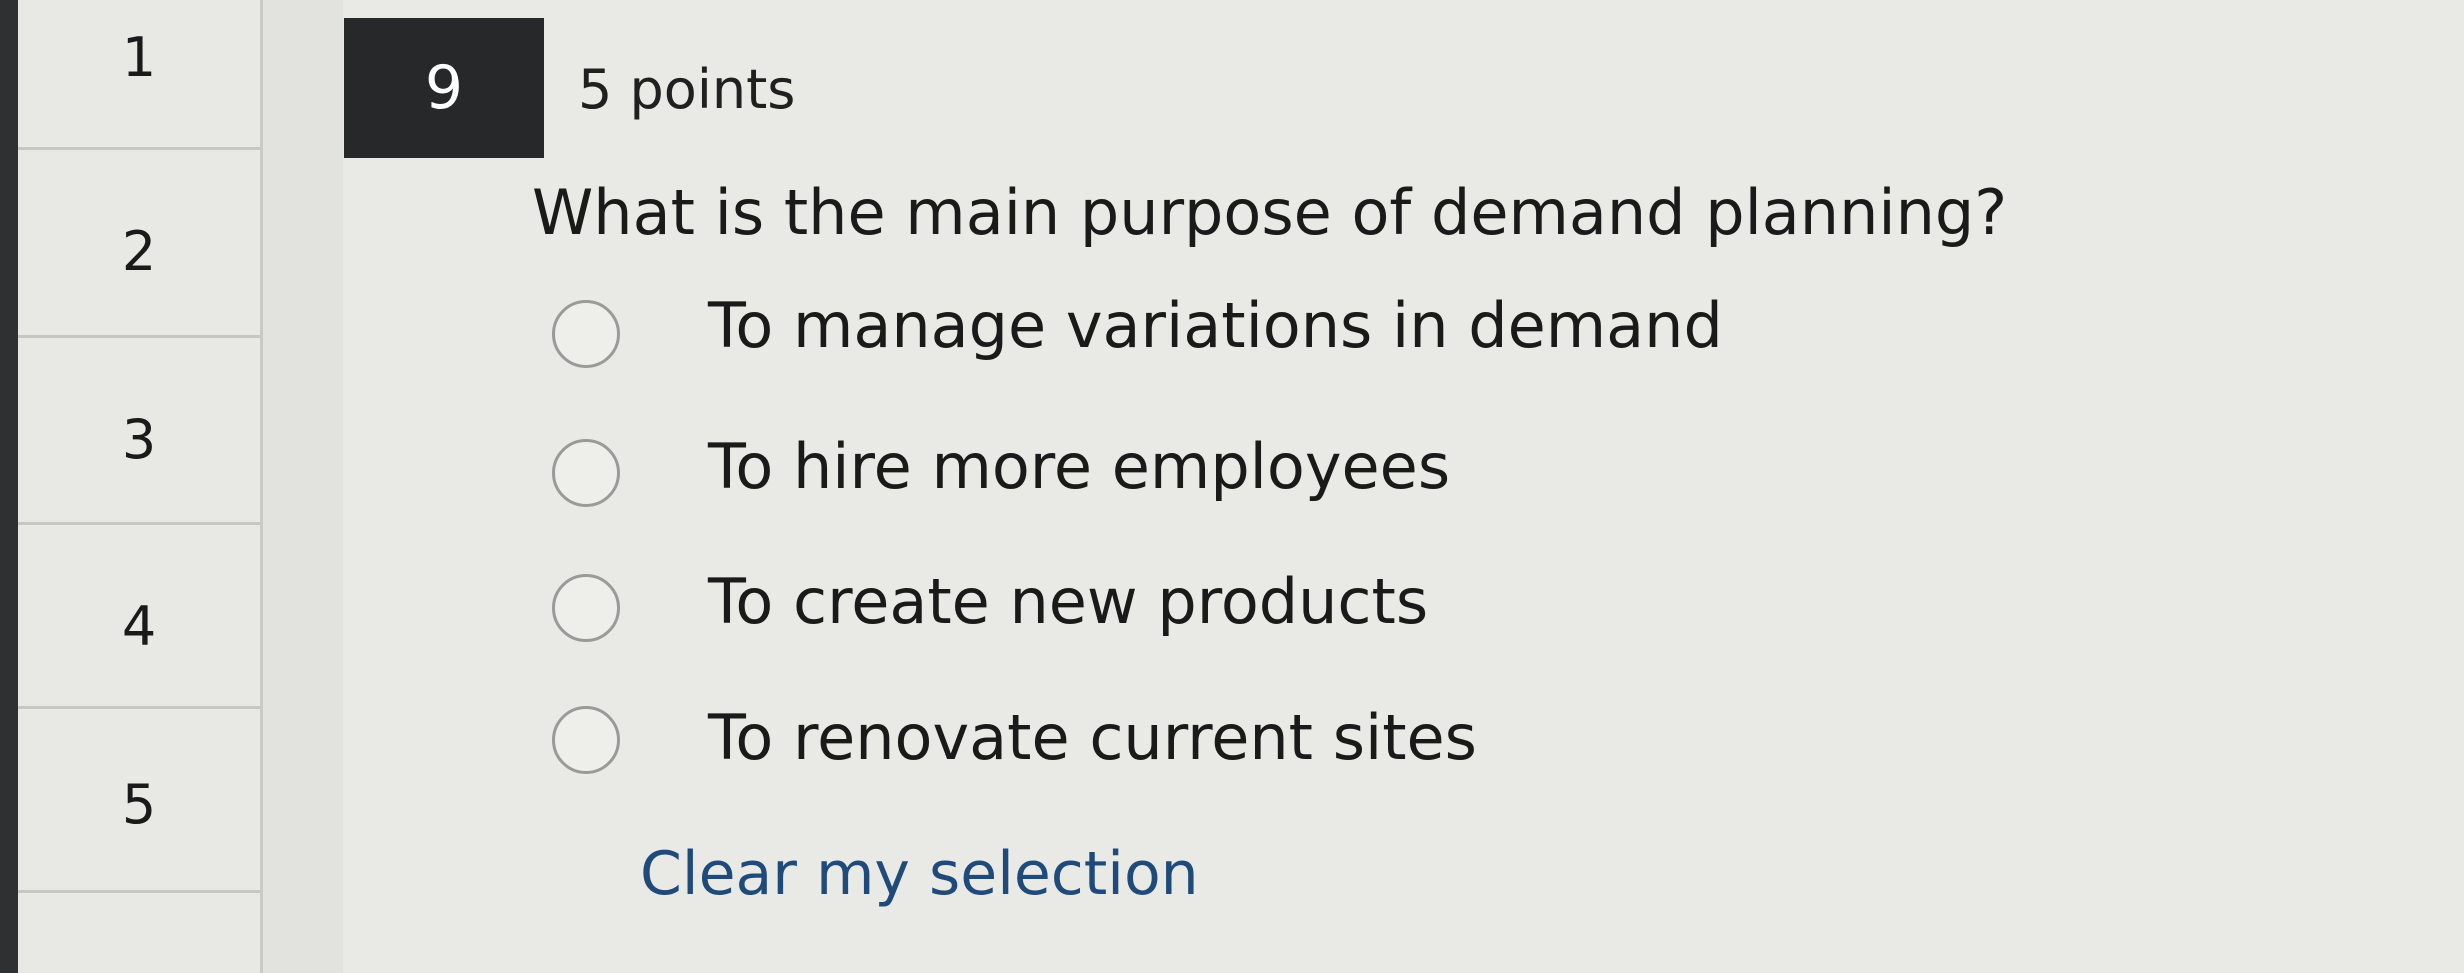  Describe the element at coordinates (303, 486) in the screenshot. I see `spacer-panel` at that location.